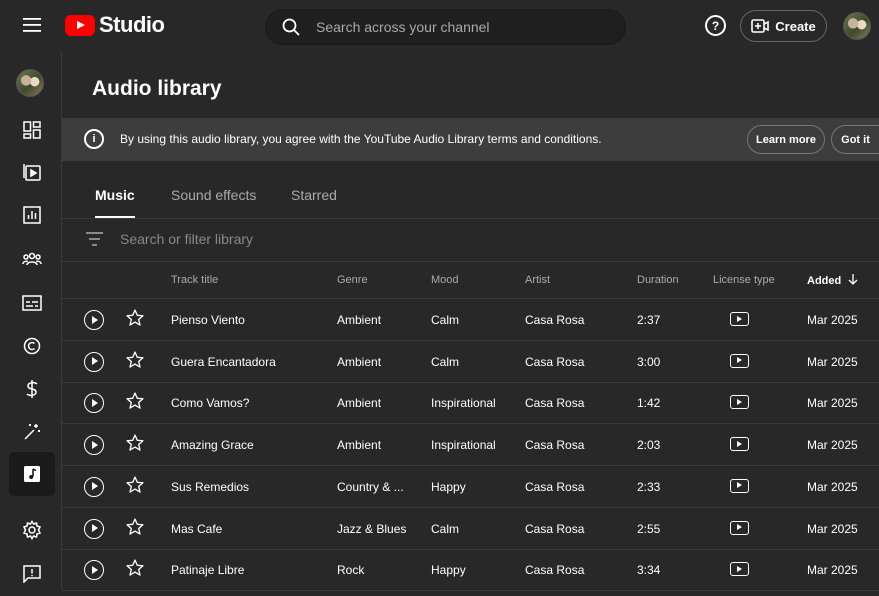 The image size is (879, 596). What do you see at coordinates (760, 26) in the screenshot?
I see `create-video-icon` at bounding box center [760, 26].